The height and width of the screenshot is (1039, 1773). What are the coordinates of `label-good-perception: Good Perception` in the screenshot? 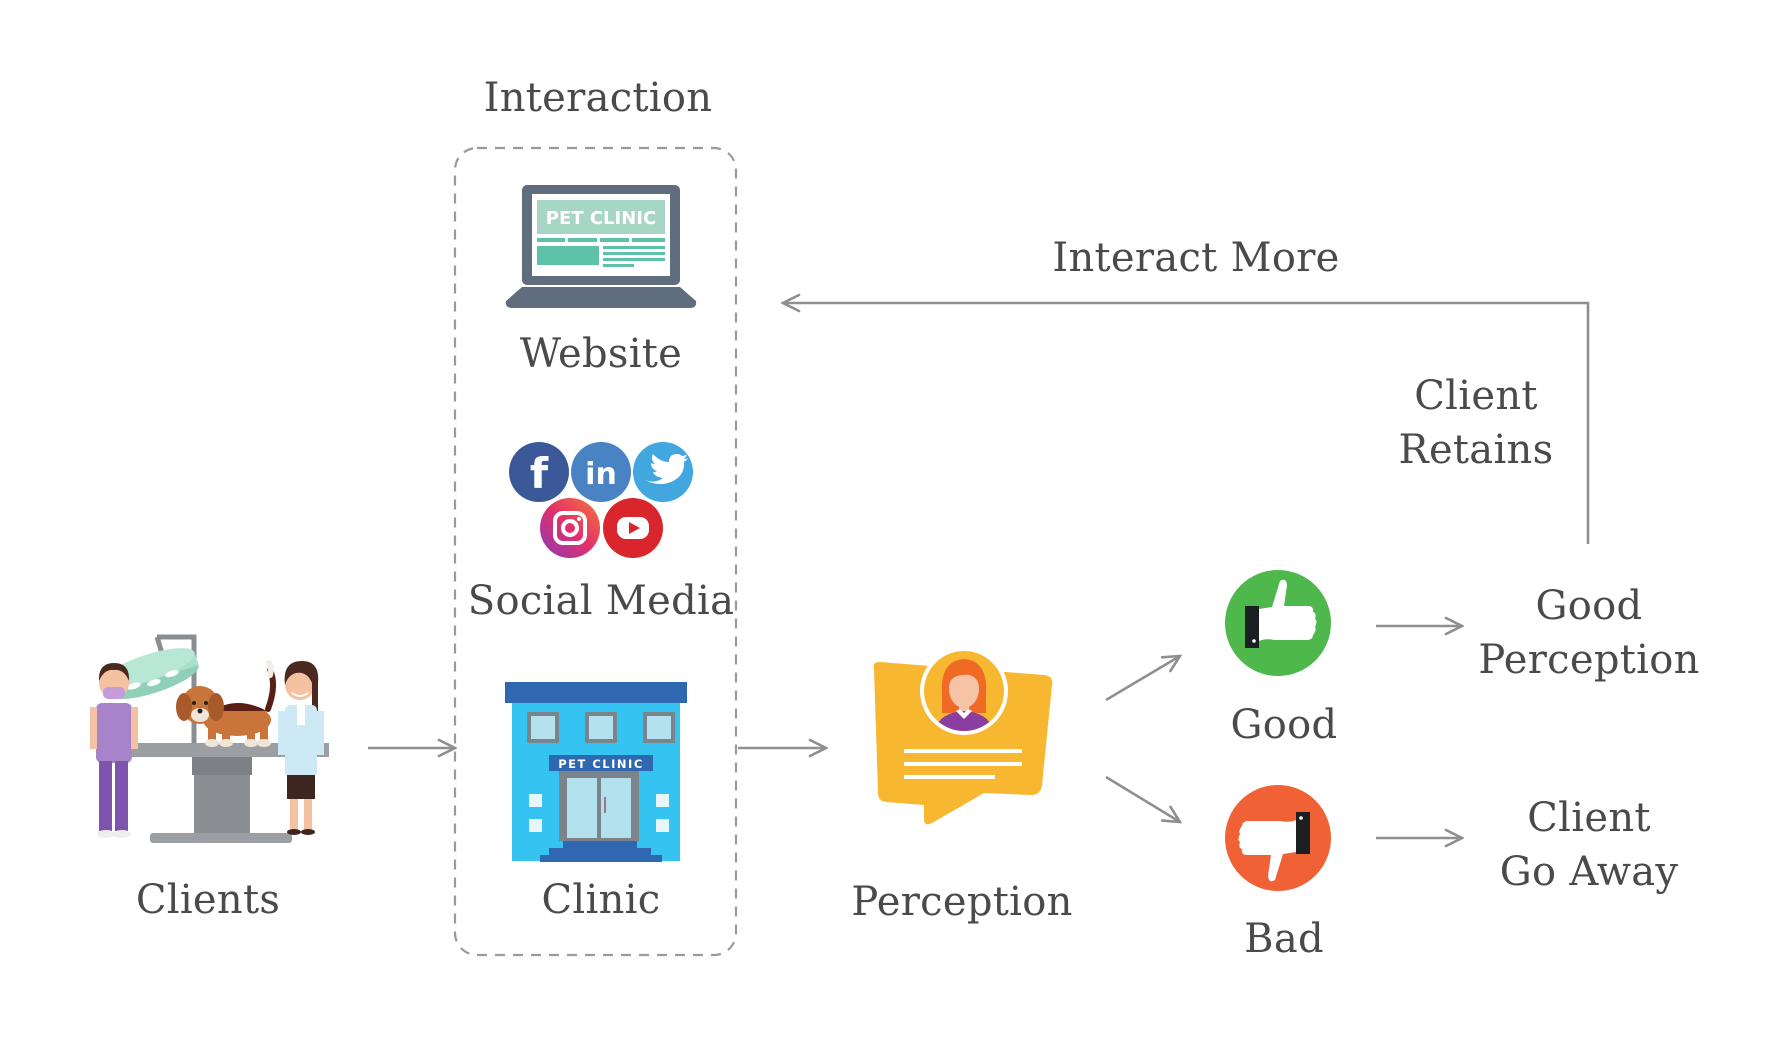 It's located at (1588, 633).